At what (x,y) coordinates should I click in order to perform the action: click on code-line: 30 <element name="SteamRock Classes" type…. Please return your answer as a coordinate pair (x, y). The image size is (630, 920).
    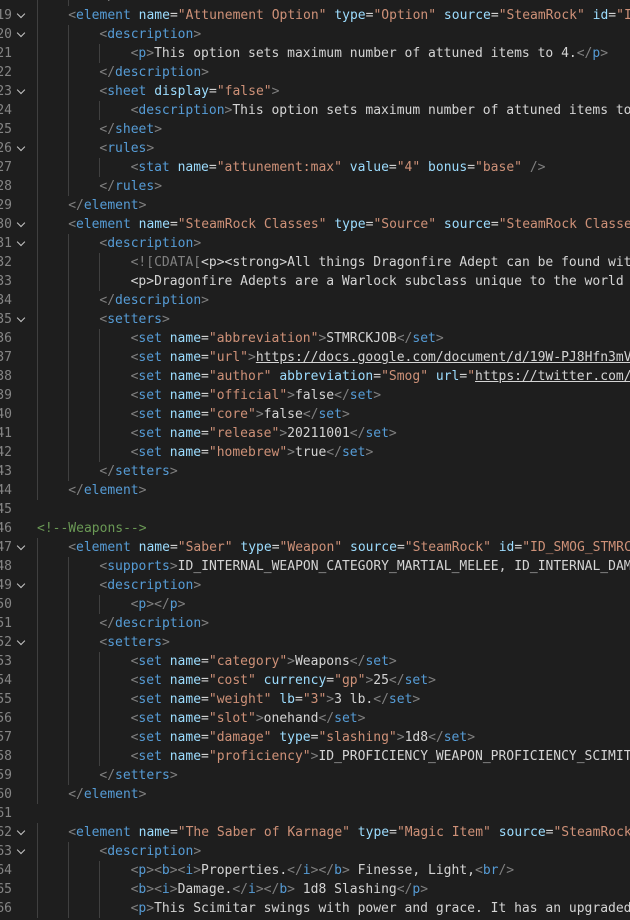
    Looking at the image, I should click on (315, 224).